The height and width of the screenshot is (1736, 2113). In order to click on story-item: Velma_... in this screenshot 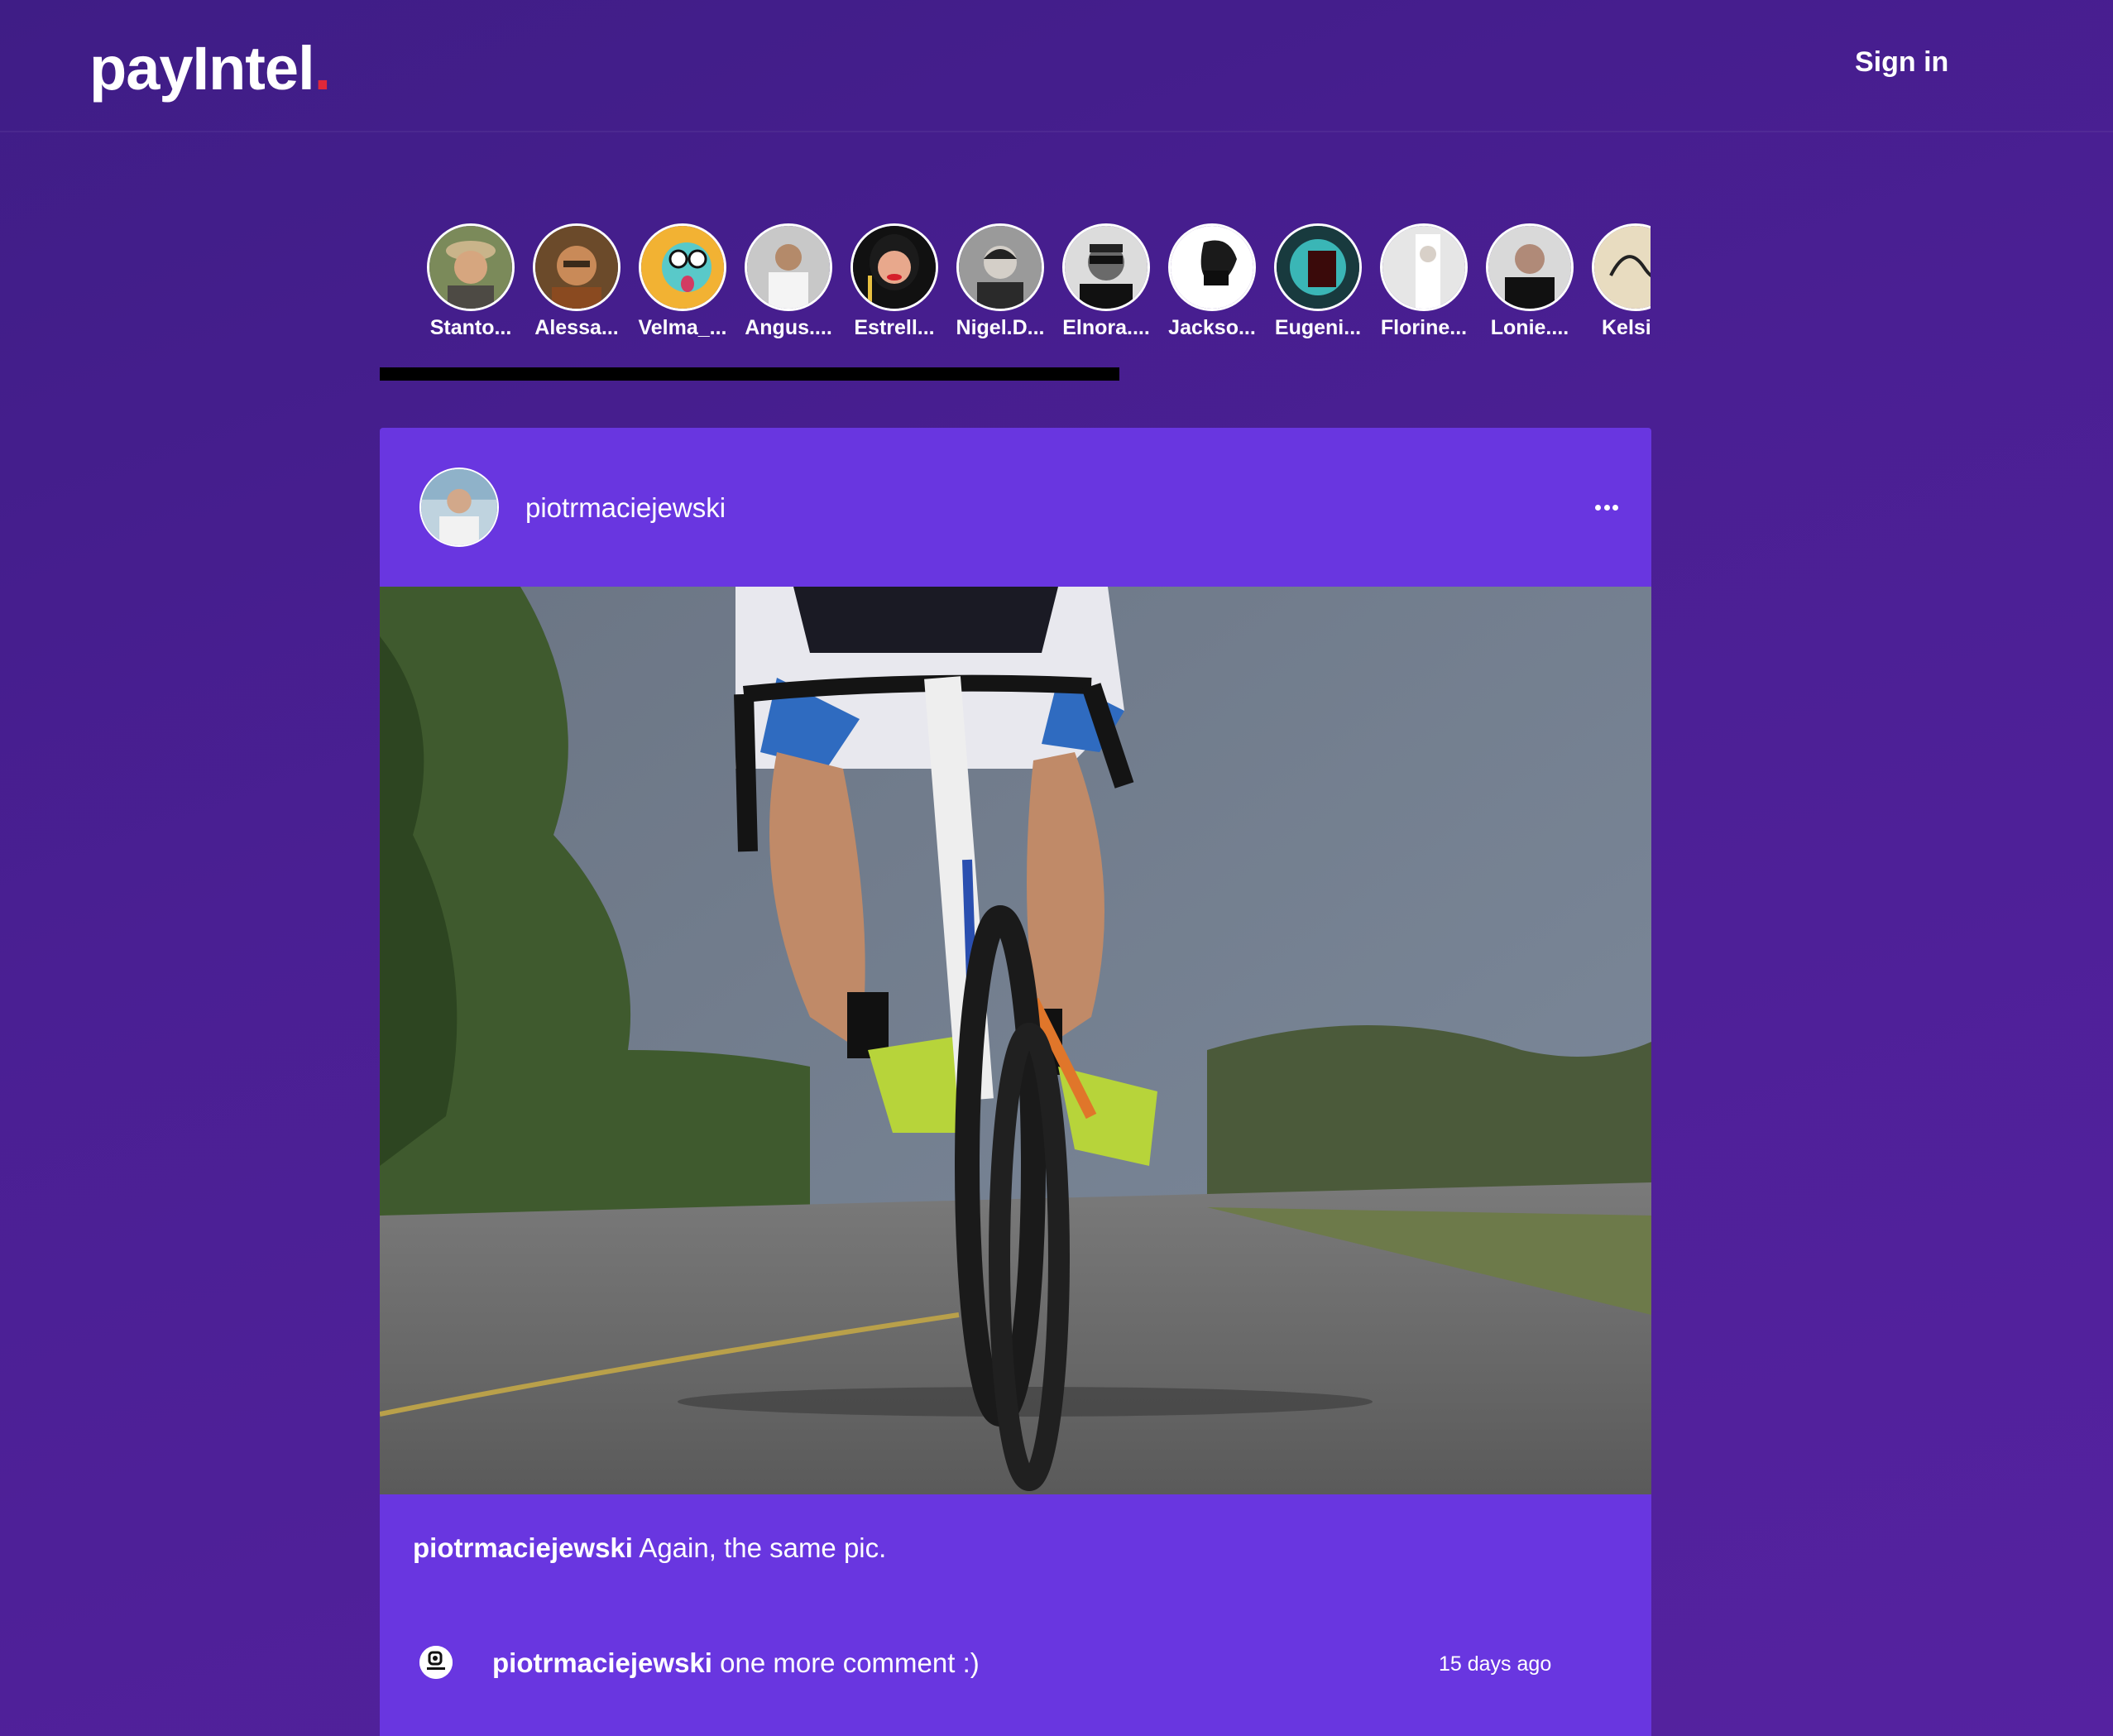, I will do `click(682, 285)`.